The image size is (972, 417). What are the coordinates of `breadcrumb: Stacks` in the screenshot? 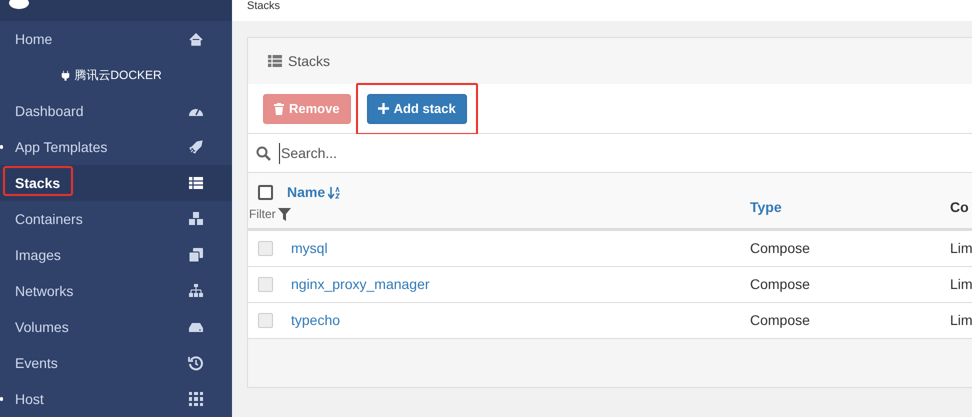 It's located at (263, 6).